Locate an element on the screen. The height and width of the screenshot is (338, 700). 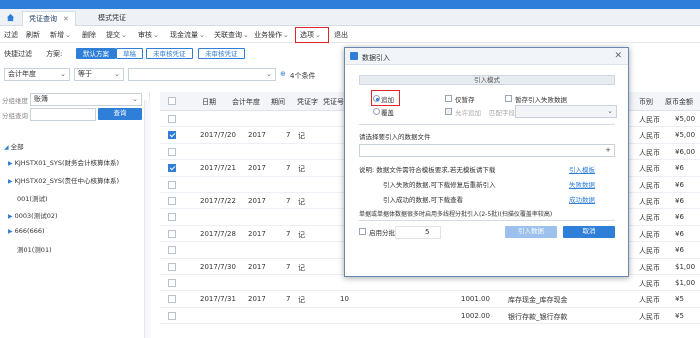
divider is located at coordinates (487, 124).